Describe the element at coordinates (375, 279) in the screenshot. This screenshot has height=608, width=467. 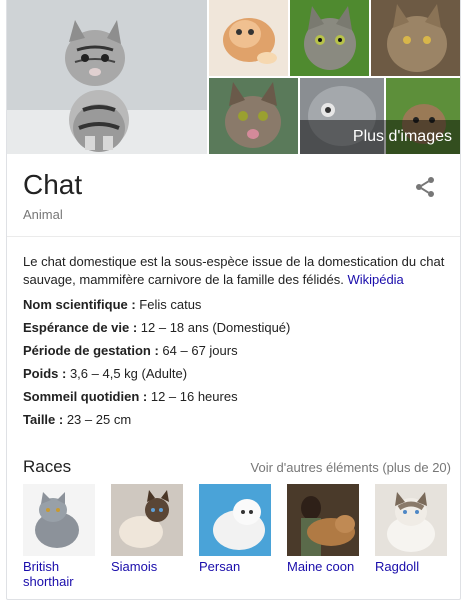
I see `wikipedia-link: Wikipédia` at that location.